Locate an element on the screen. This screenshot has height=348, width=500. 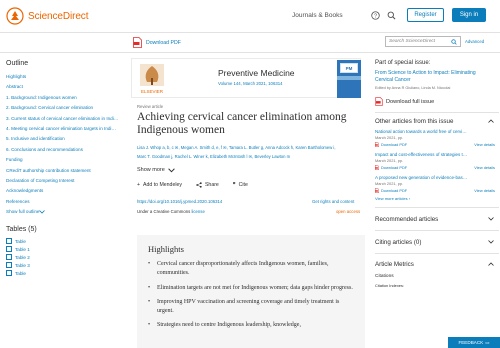
outline-item: Funding is located at coordinates (65, 160).